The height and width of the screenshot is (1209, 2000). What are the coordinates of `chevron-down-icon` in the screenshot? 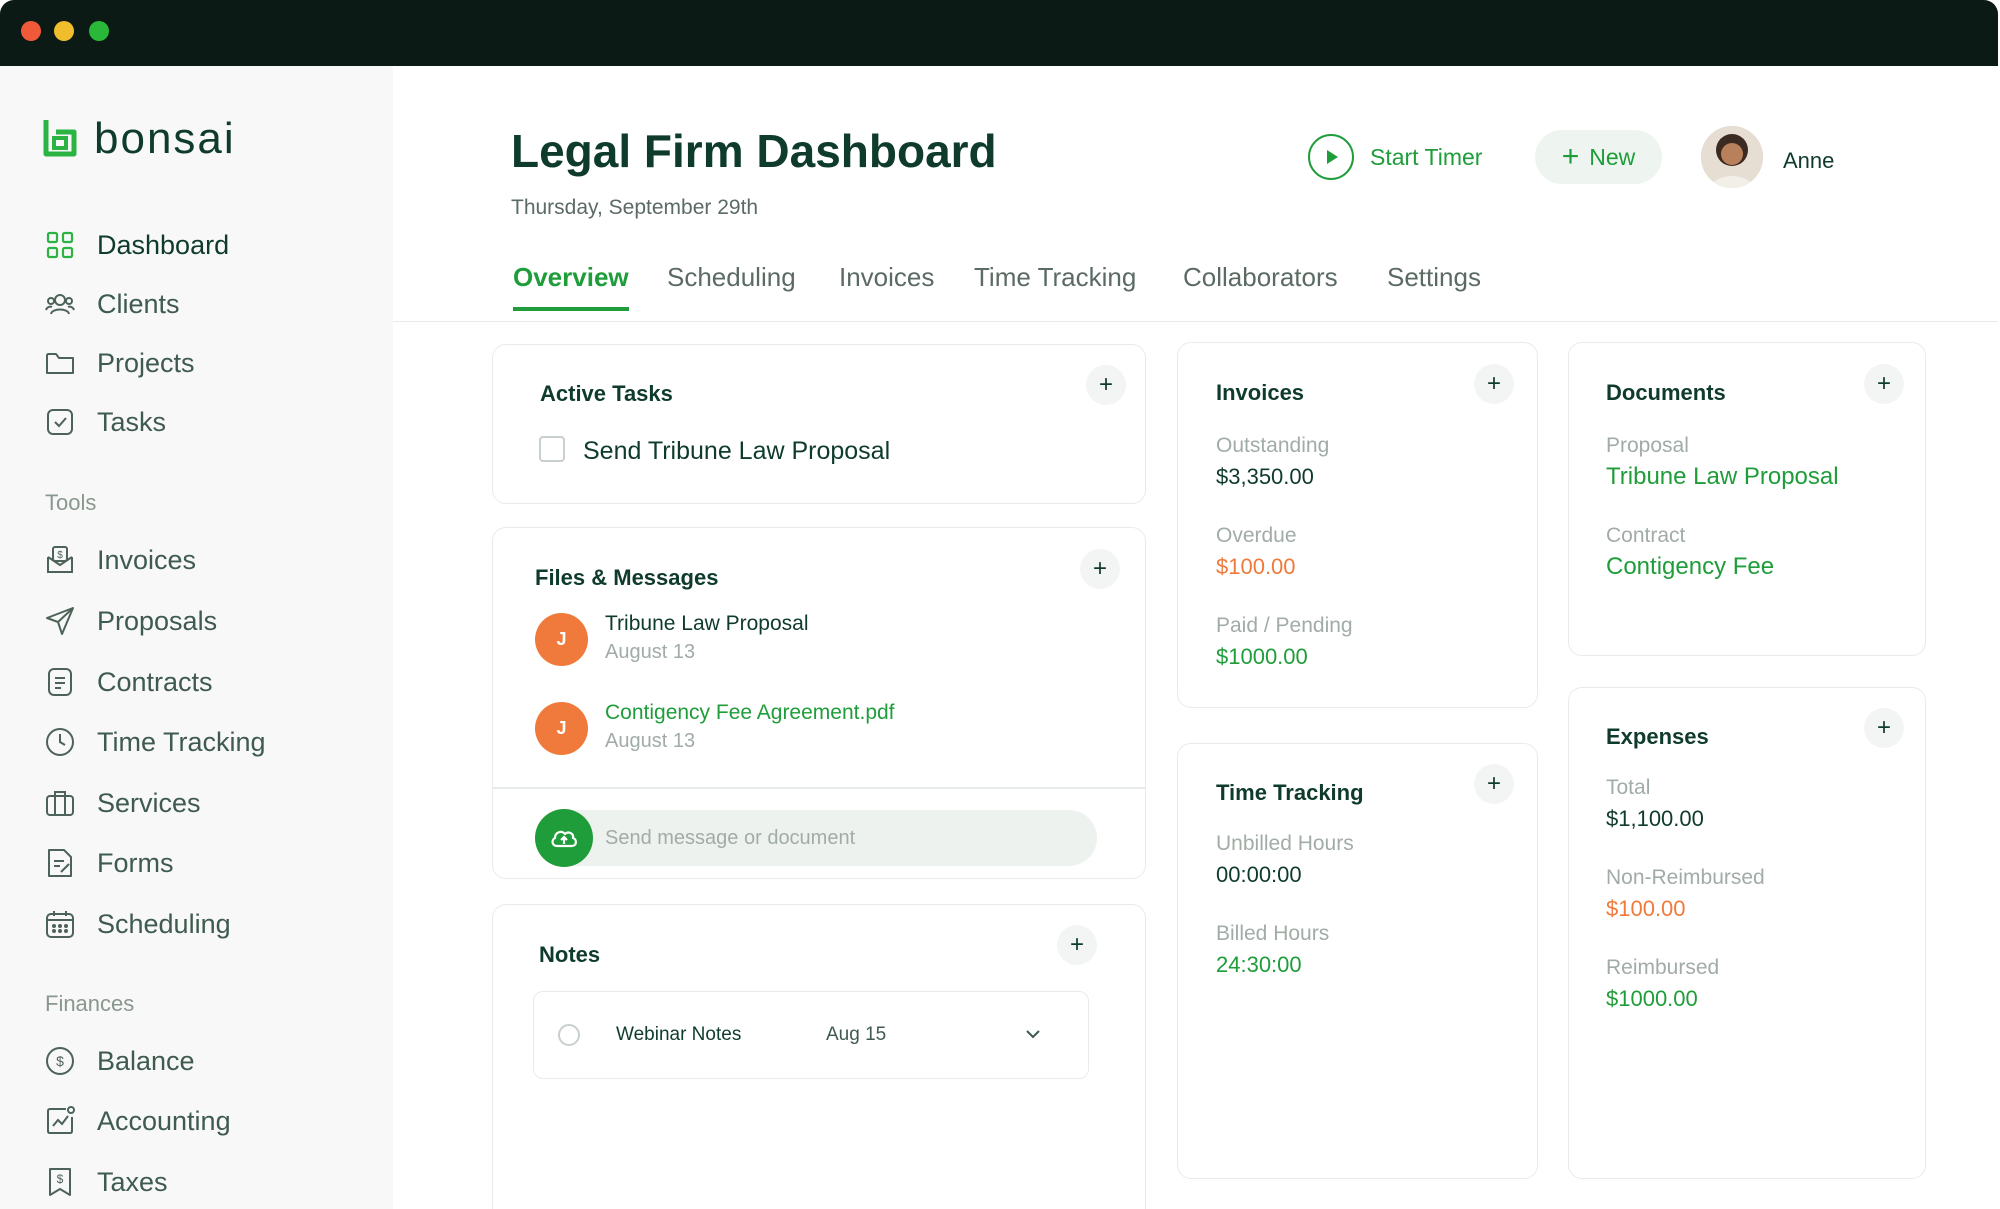 It's located at (1033, 1034).